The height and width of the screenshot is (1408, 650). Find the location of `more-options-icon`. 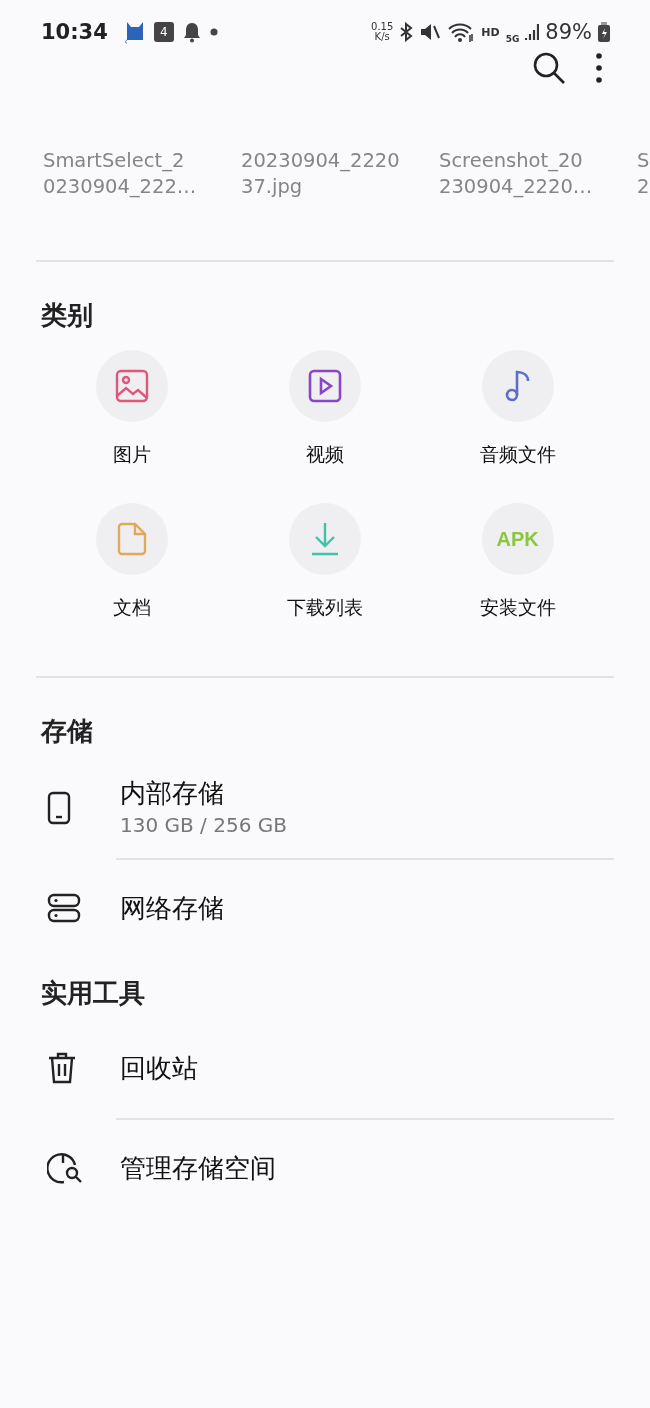

more-options-icon is located at coordinates (599, 68).